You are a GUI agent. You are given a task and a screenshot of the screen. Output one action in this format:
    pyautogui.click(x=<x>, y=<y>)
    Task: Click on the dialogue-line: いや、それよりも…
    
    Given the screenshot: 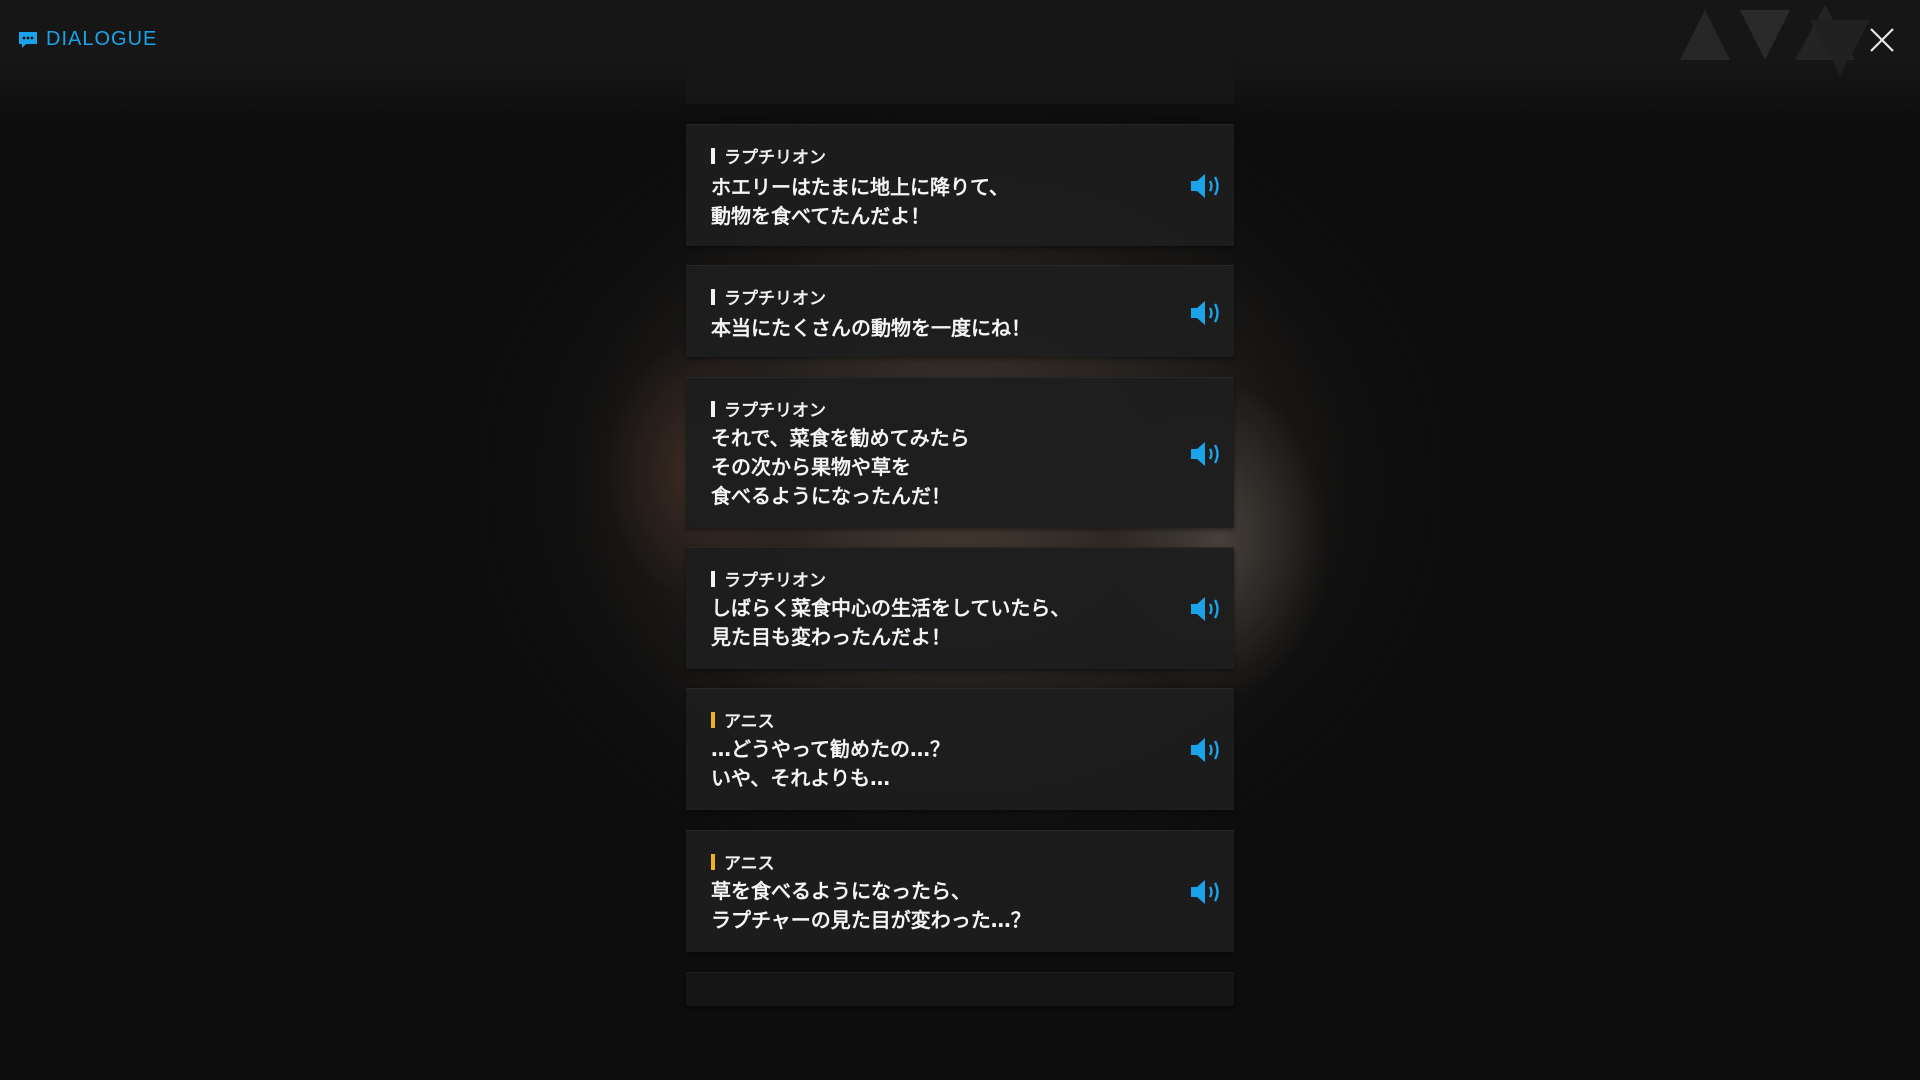 What is the action you would take?
    pyautogui.click(x=800, y=778)
    